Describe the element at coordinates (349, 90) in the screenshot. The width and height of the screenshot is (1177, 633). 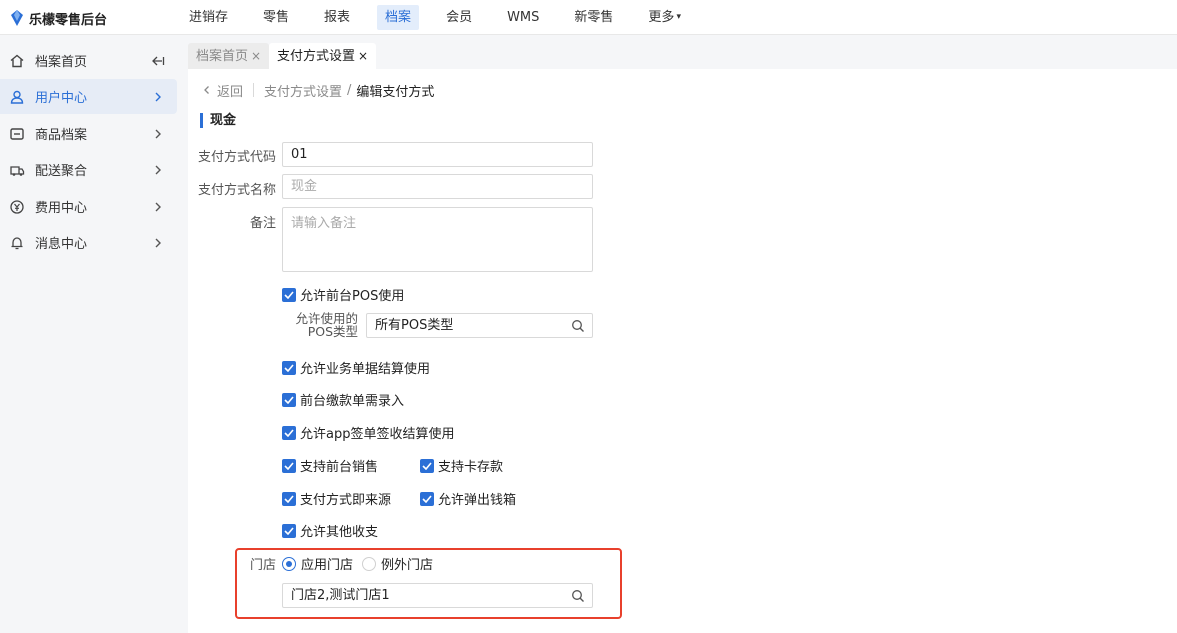
I see `breadcrumb-slash: /` at that location.